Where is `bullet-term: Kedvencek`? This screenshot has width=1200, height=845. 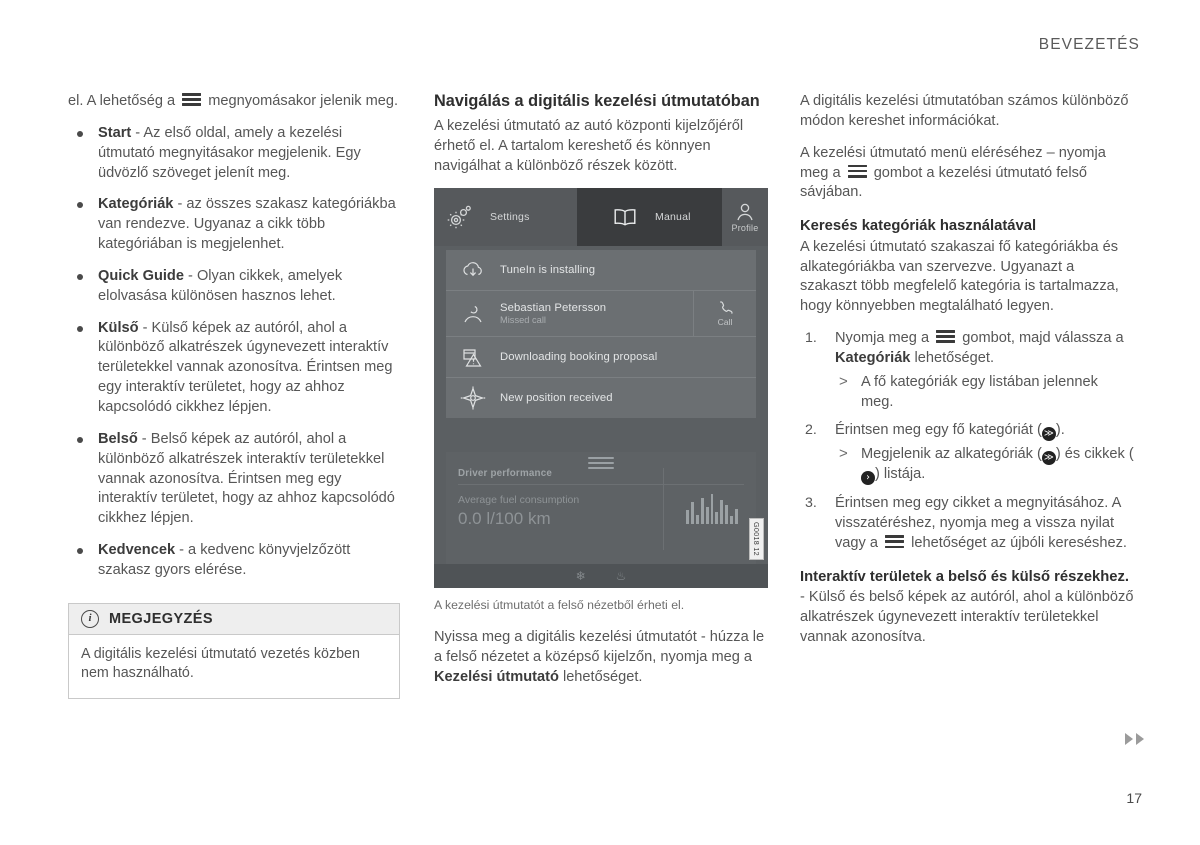 bullet-term: Kedvencek is located at coordinates (137, 550).